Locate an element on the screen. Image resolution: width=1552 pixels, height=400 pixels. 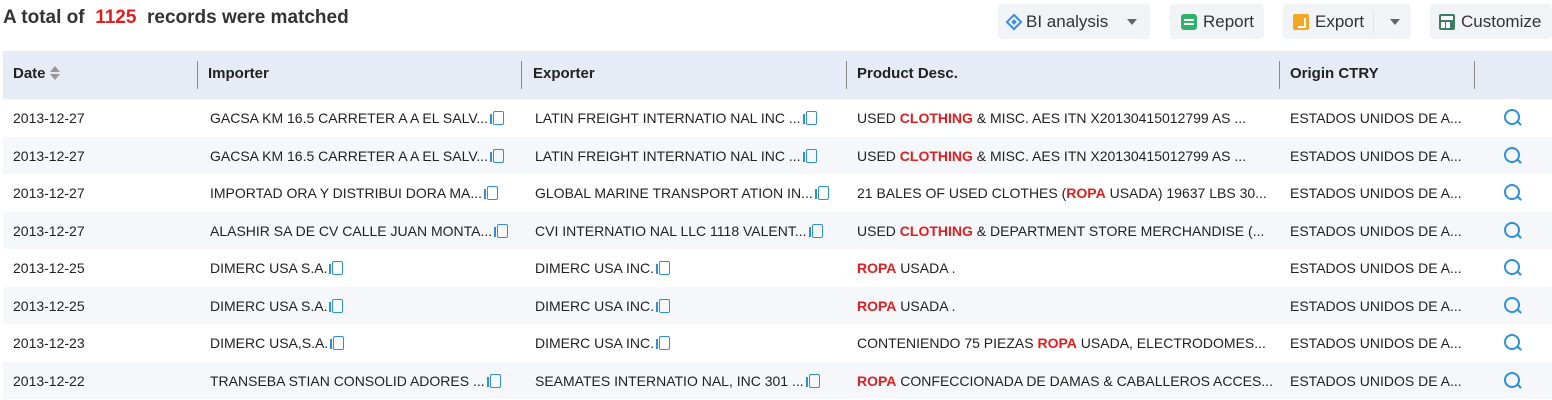
bi-analysis-label: BI analysis is located at coordinates (1067, 21).